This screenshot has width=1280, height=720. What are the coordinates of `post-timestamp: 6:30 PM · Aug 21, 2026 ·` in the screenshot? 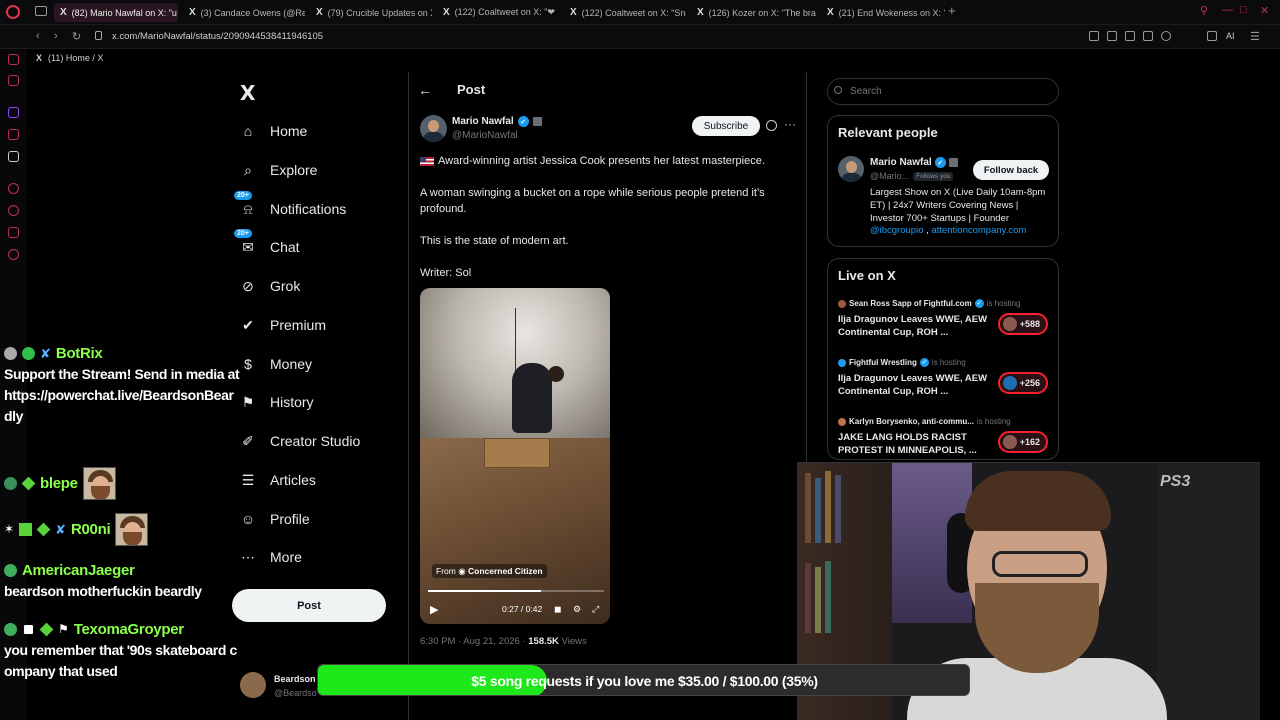 It's located at (473, 641).